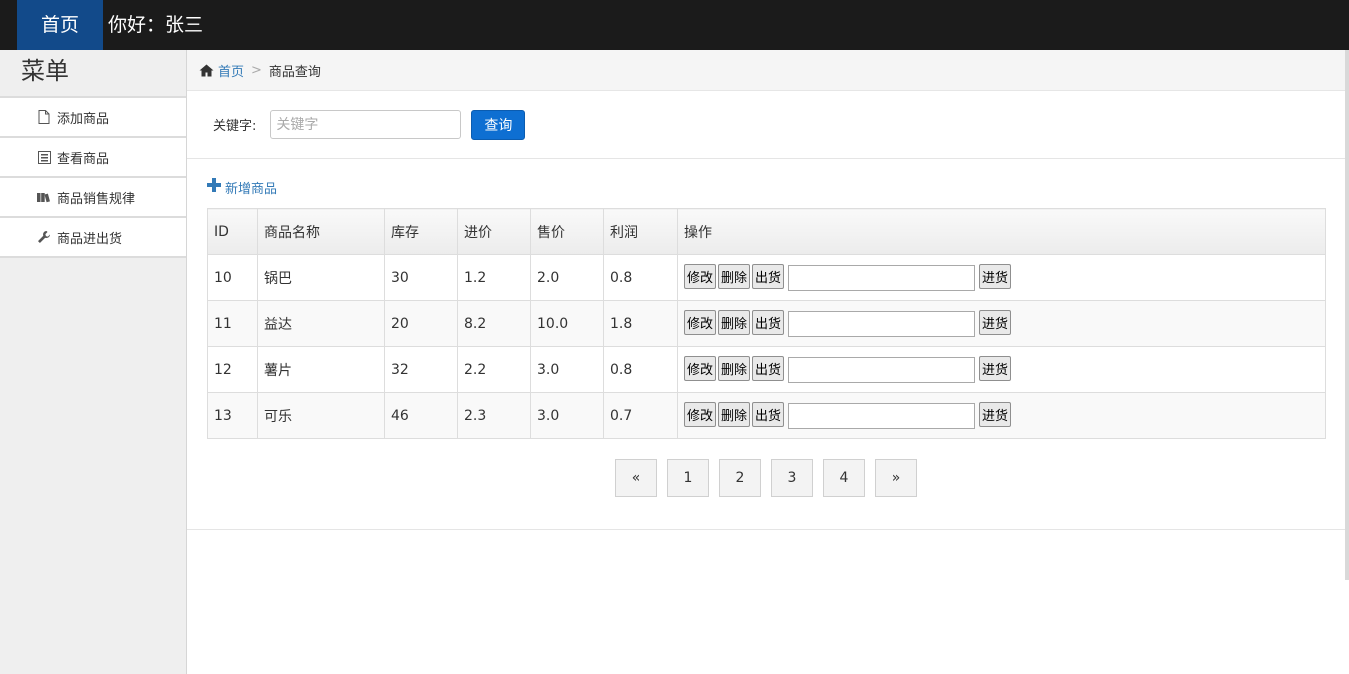 This screenshot has height=674, width=1349. Describe the element at coordinates (421, 369) in the screenshot. I see `cell-stock: 32` at that location.